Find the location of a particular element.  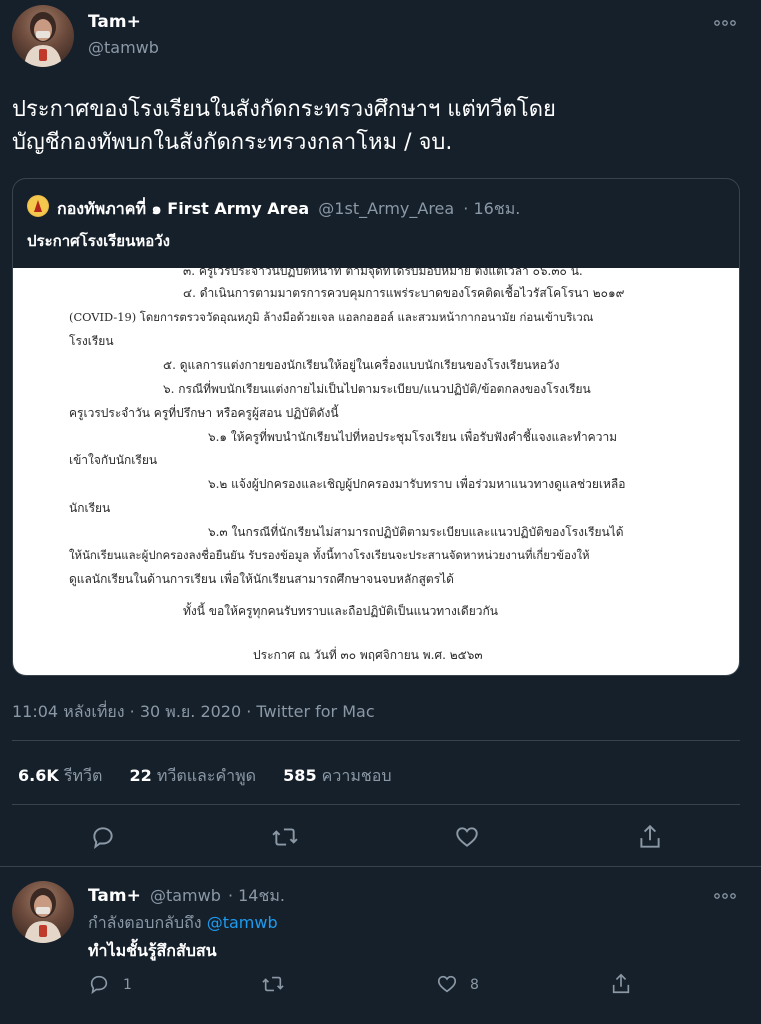

retweet-label: รีทวีต is located at coordinates (83, 775).